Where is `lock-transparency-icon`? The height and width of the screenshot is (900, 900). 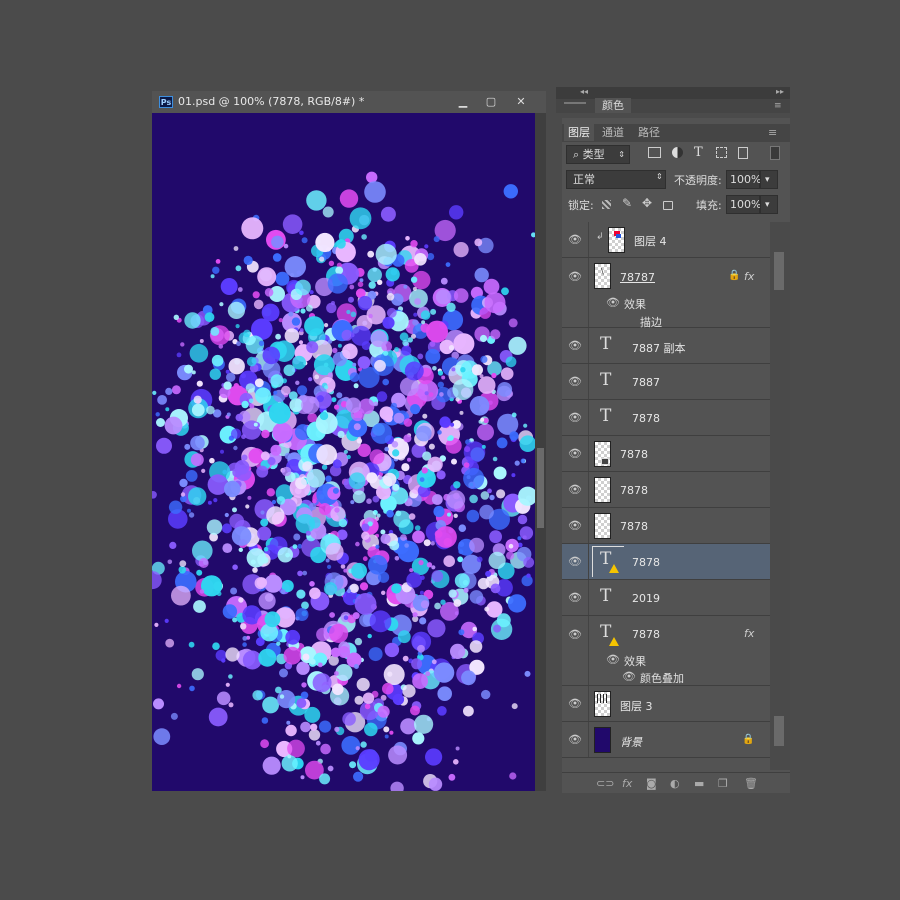
lock-transparency-icon is located at coordinates (606, 204).